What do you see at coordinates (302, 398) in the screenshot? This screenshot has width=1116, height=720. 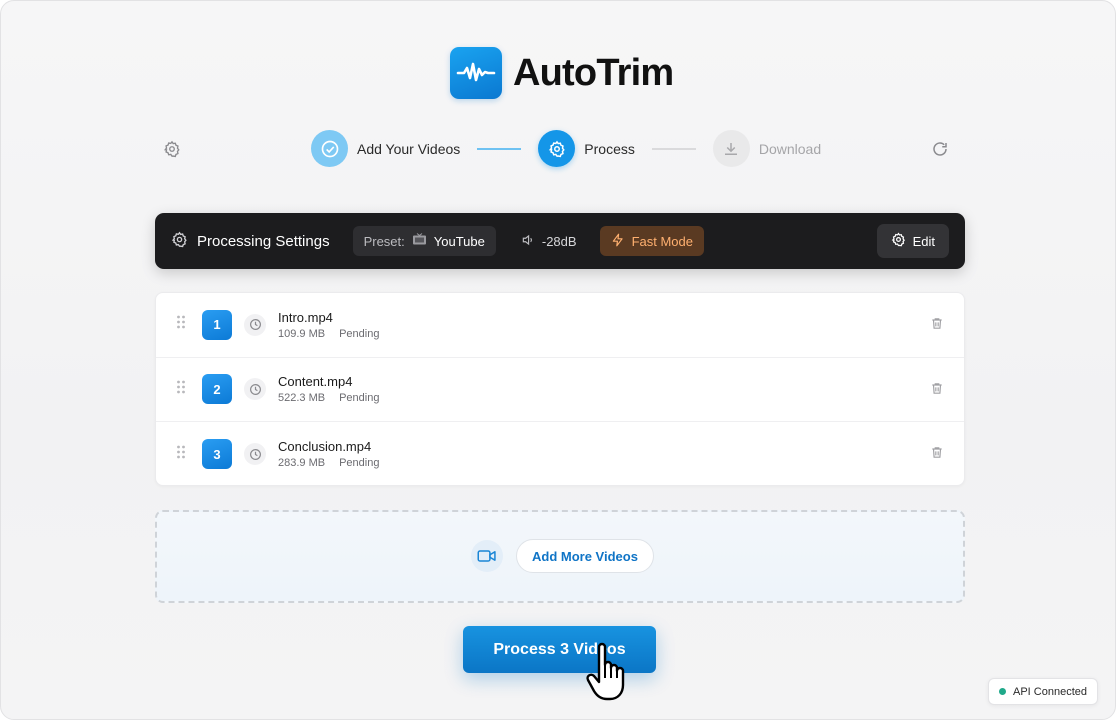 I see `file-size: 522.3 MB` at bounding box center [302, 398].